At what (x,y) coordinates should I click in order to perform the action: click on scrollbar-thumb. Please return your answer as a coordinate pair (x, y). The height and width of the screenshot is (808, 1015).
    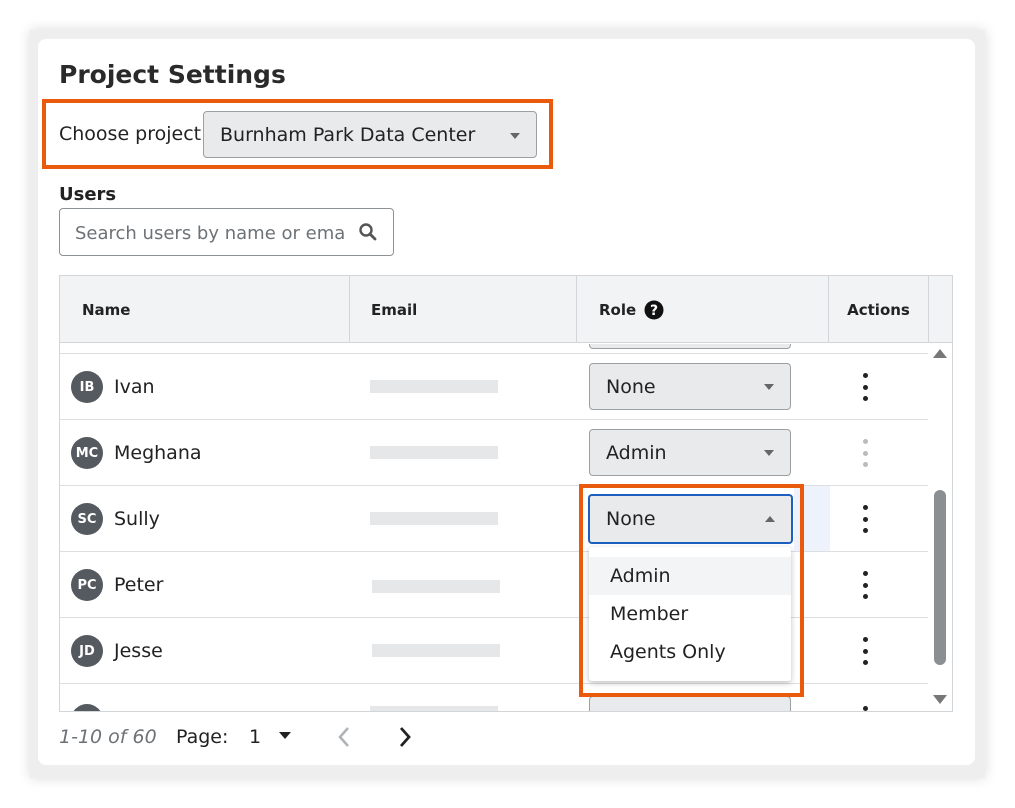
    Looking at the image, I should click on (940, 577).